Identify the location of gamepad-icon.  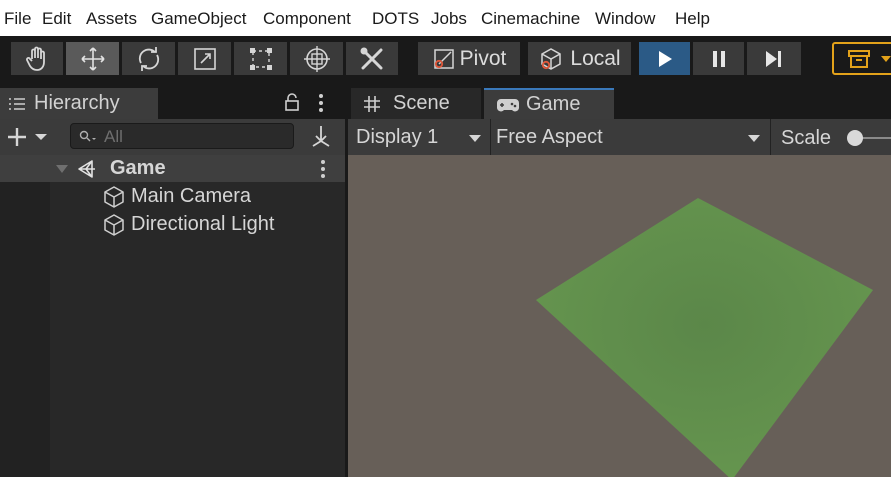
(508, 104).